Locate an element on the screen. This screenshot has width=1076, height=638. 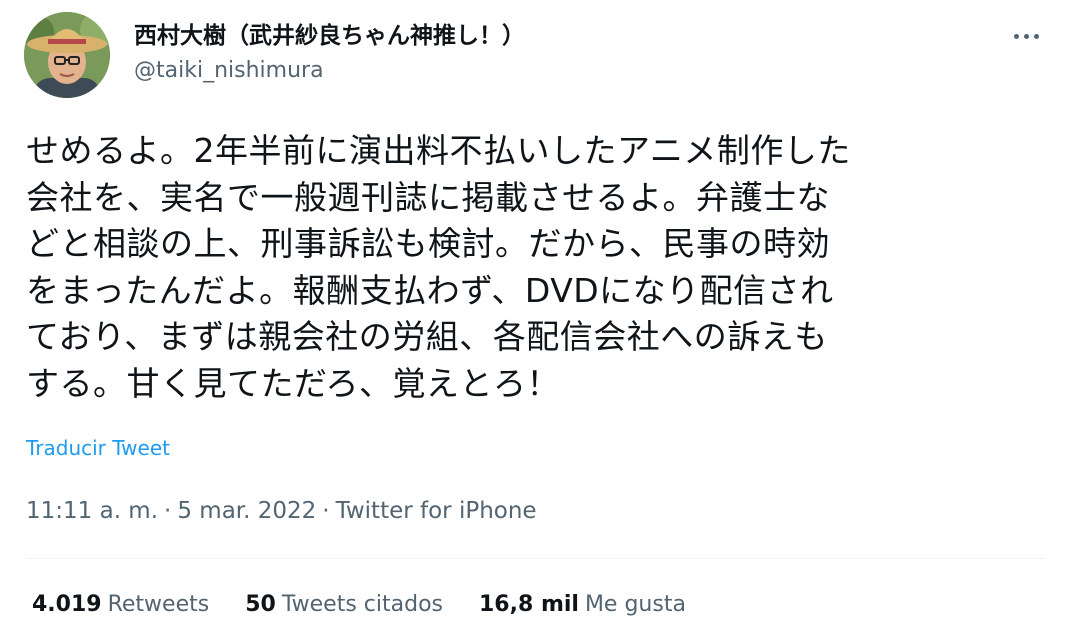
more-horizontal-icon is located at coordinates (1026, 36).